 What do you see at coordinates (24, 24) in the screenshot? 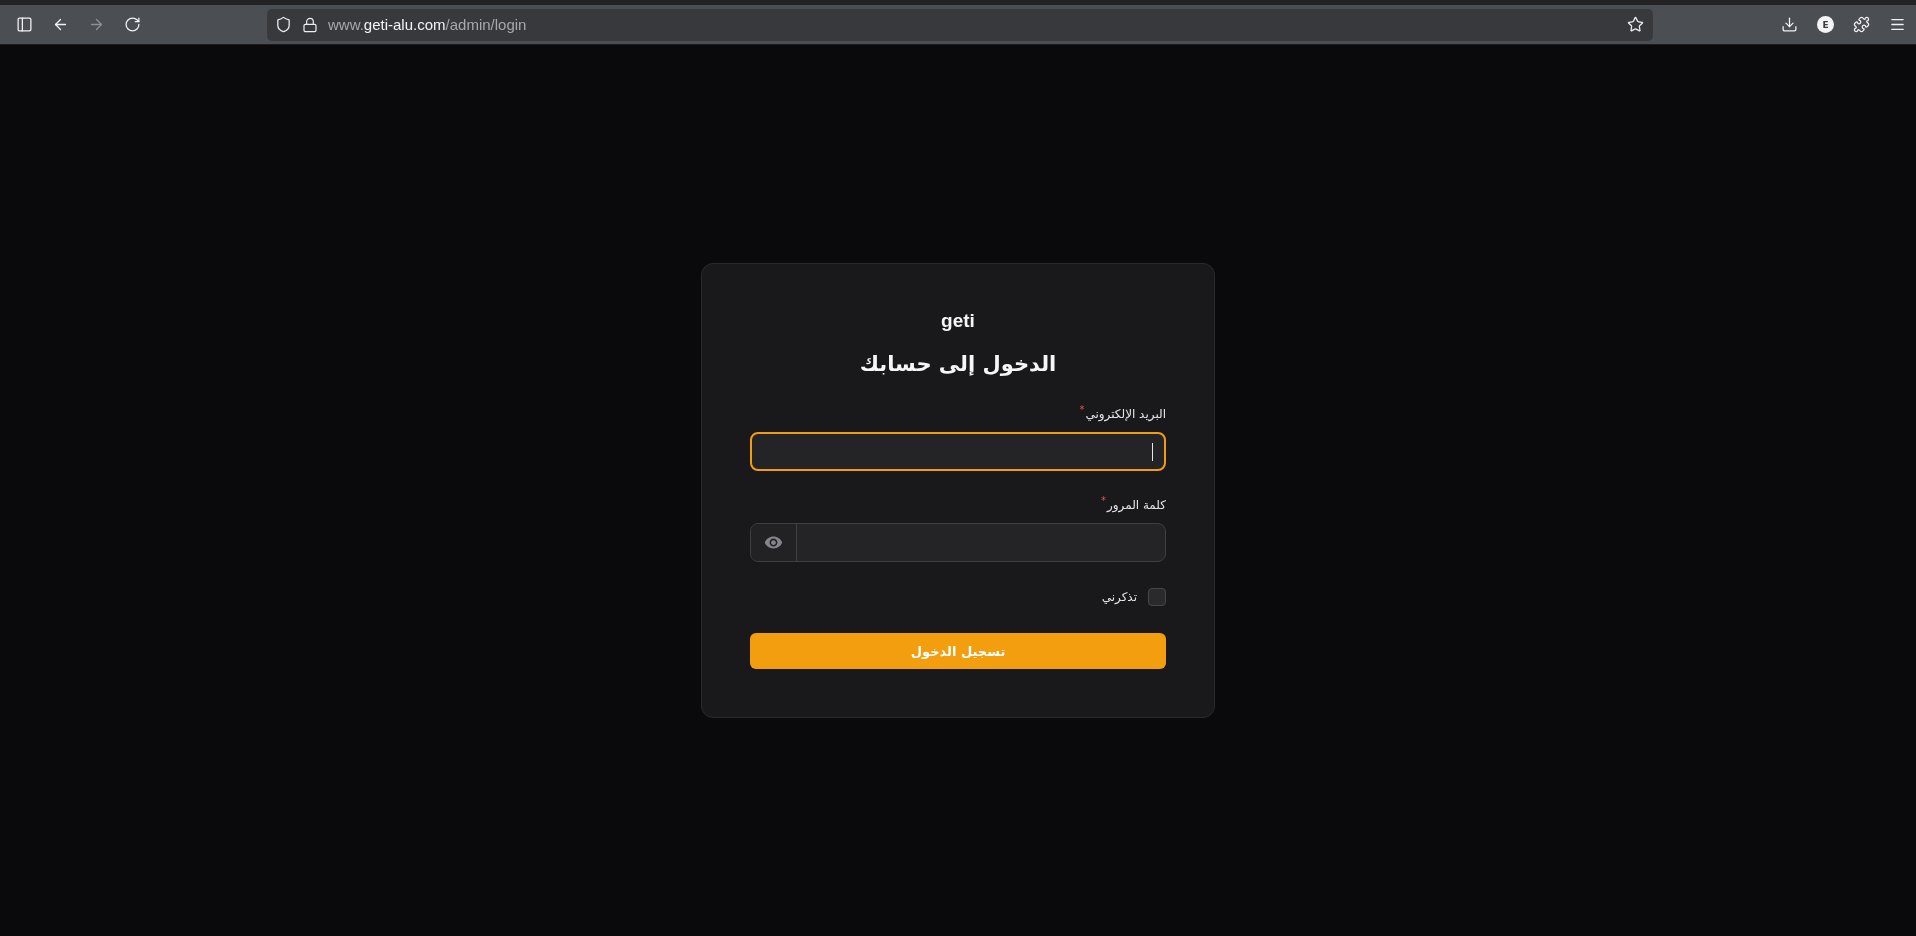
I see `sidebar-icon` at bounding box center [24, 24].